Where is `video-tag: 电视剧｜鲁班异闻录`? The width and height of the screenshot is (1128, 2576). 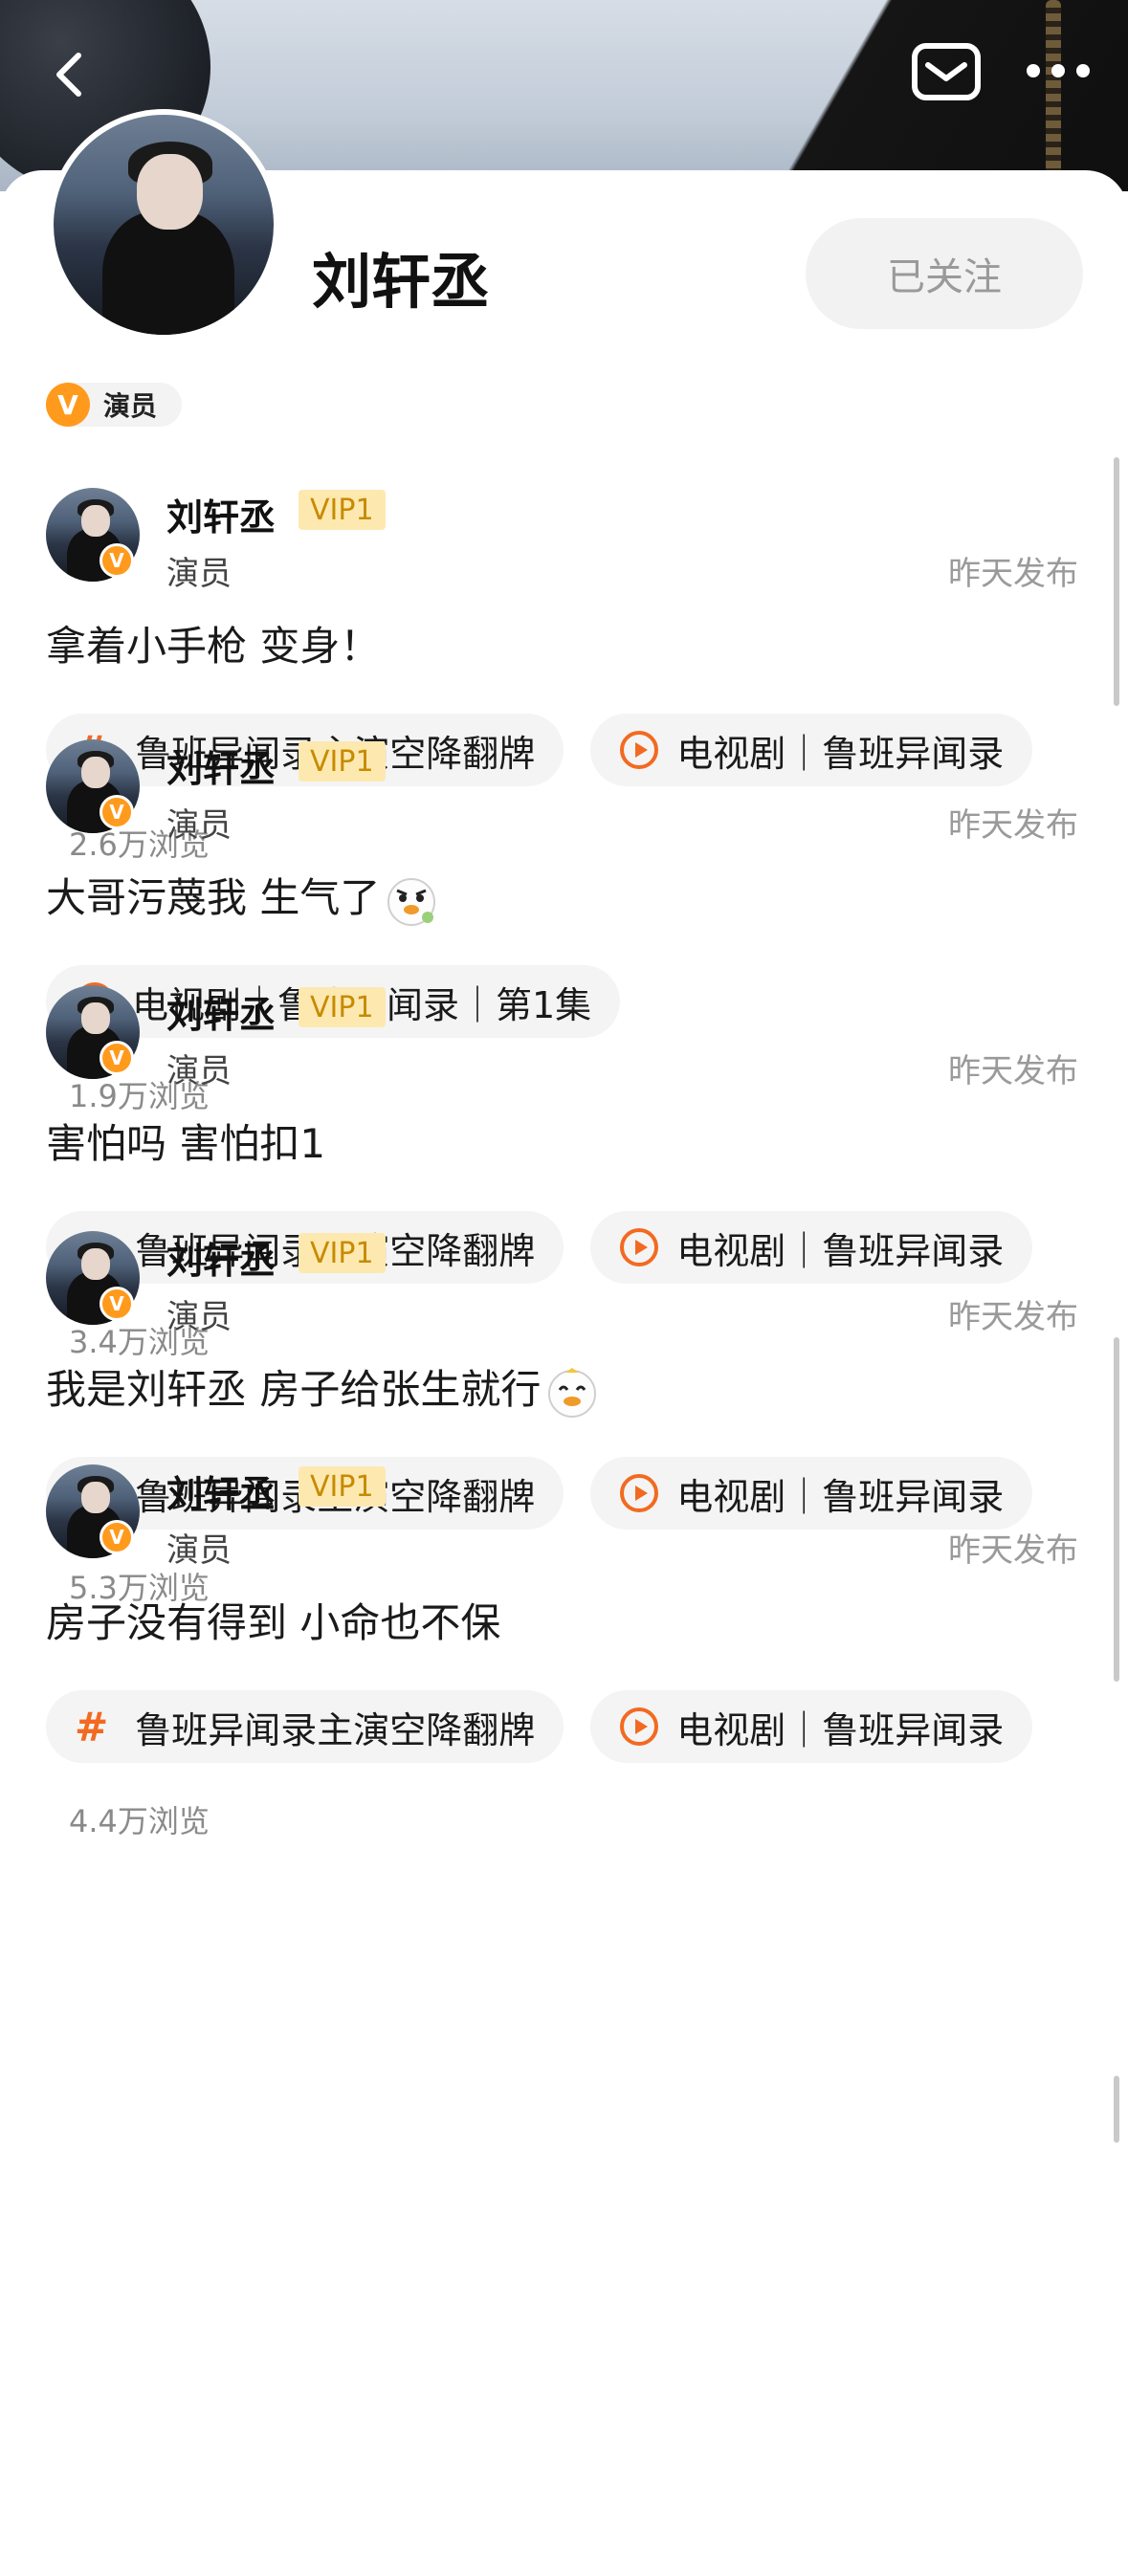
video-tag: 电视剧｜鲁班异闻录 is located at coordinates (811, 1727).